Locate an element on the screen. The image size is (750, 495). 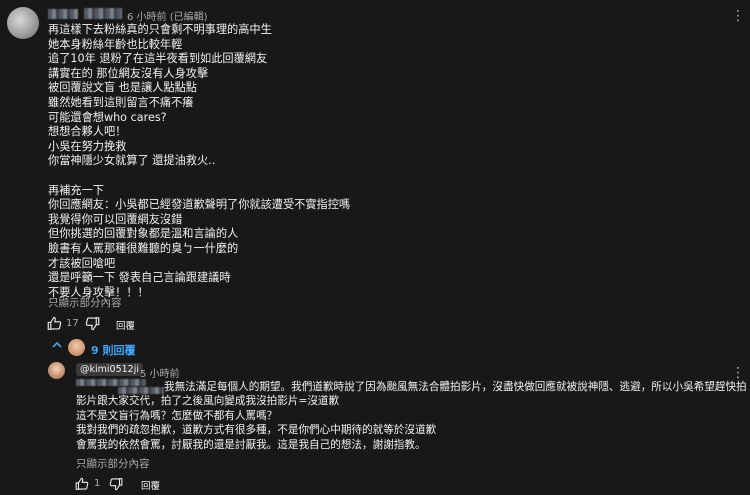
commenter-avatar is located at coordinates (23, 23).